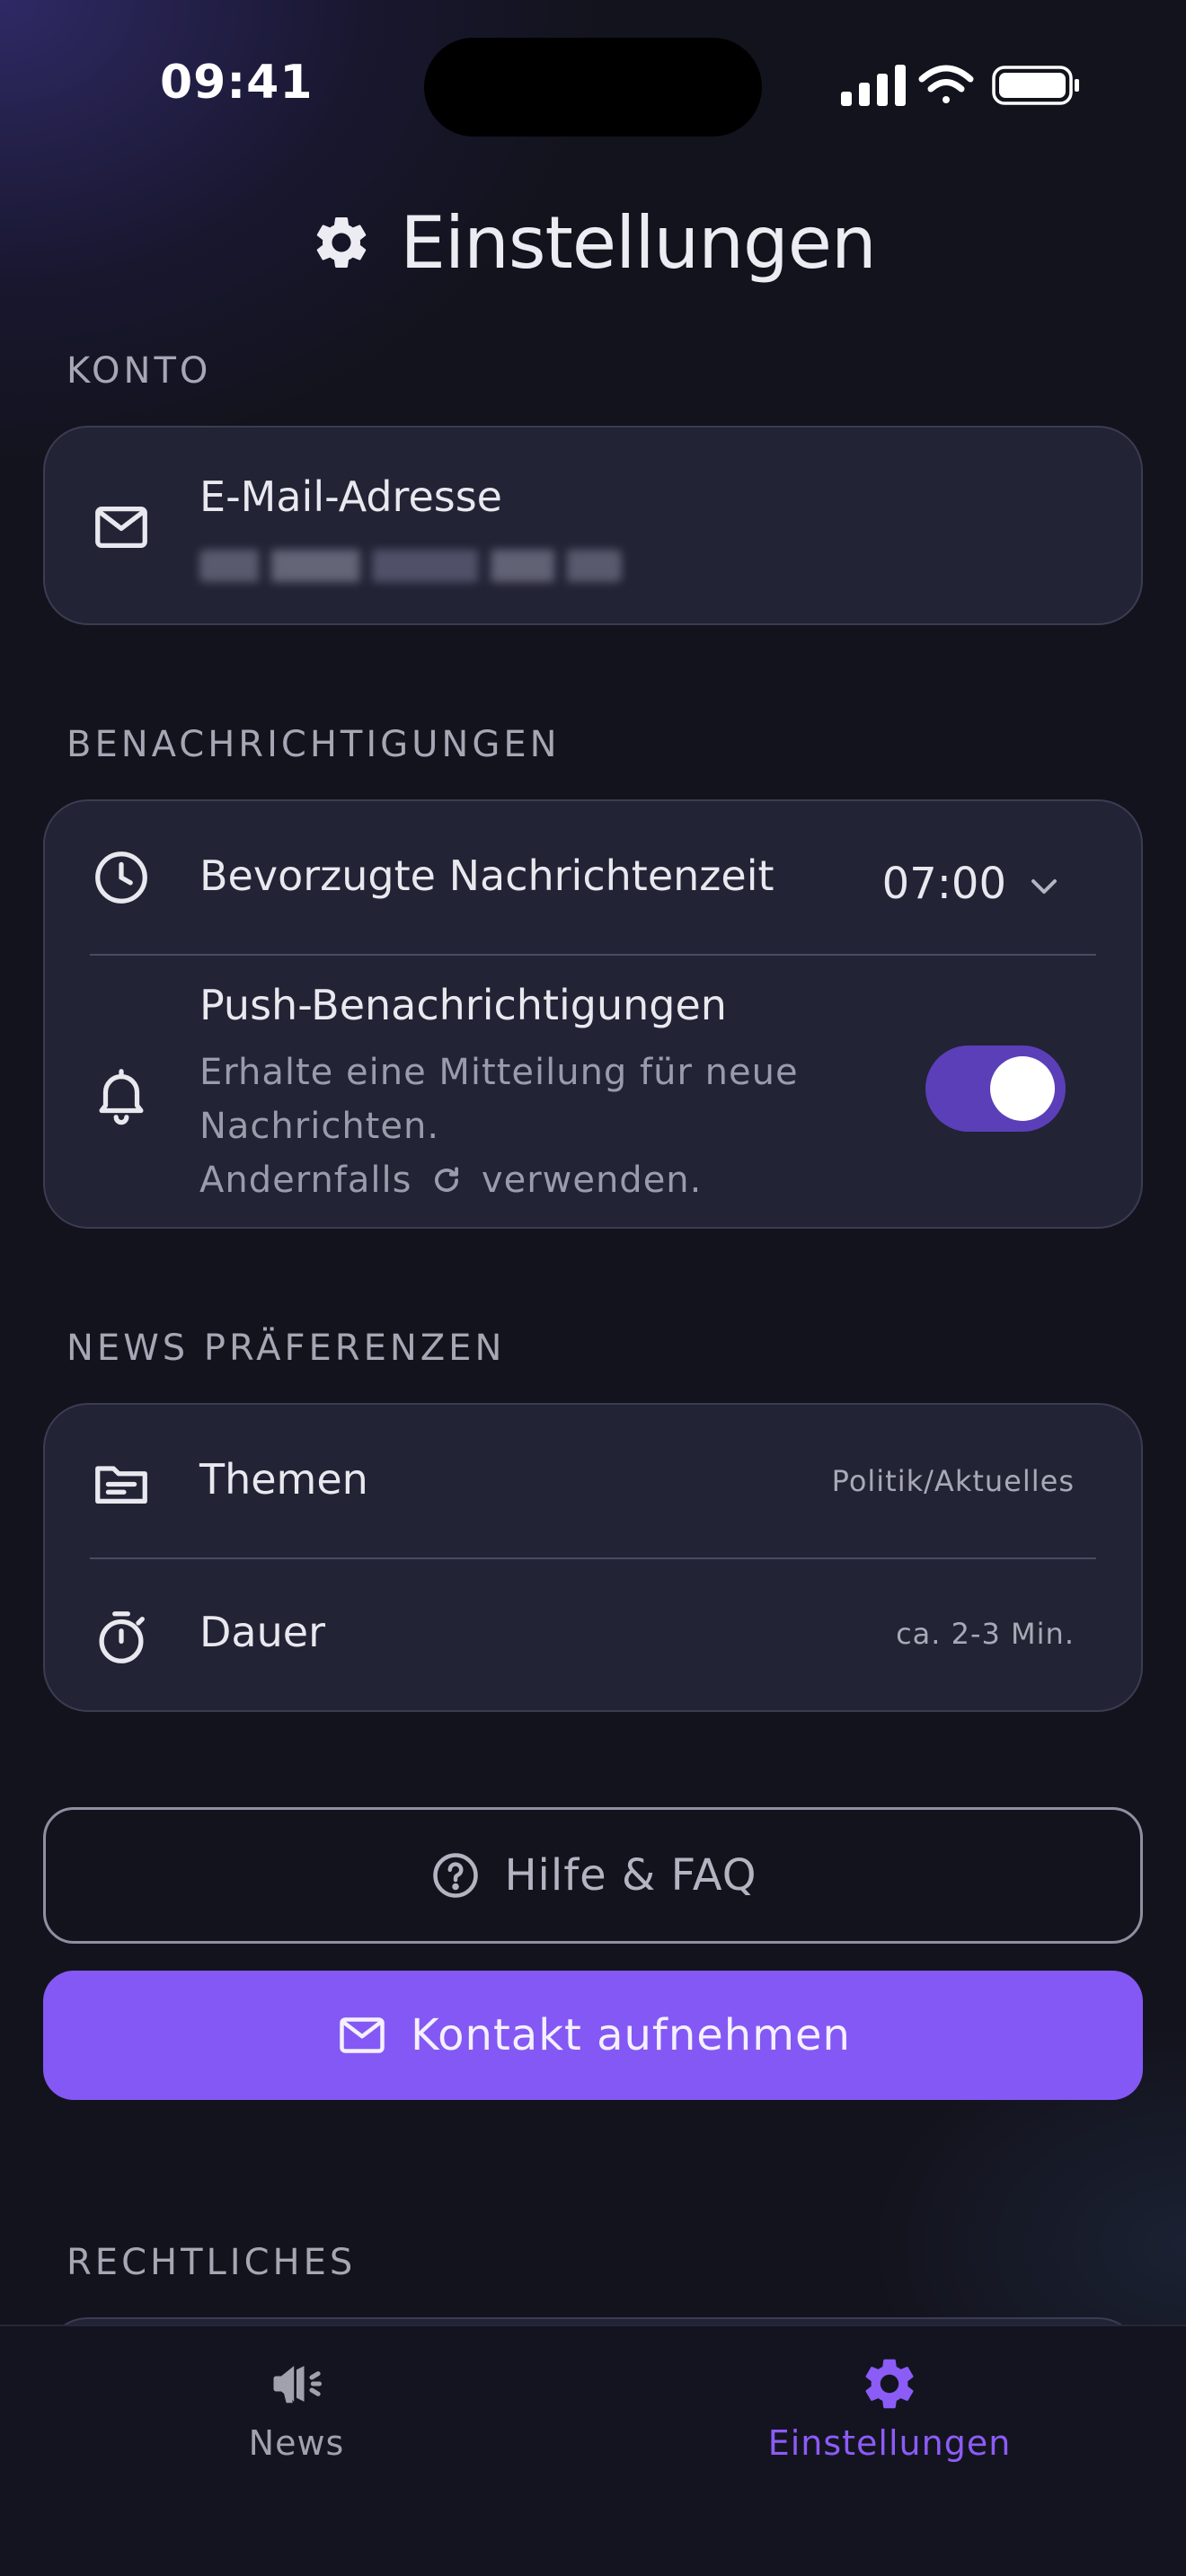 This screenshot has width=1186, height=2576. I want to click on battery-icon, so click(1035, 85).